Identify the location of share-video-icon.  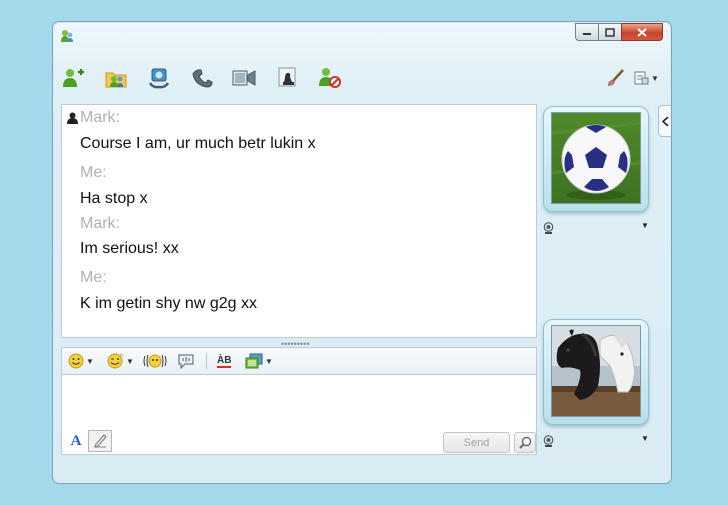
(244, 78).